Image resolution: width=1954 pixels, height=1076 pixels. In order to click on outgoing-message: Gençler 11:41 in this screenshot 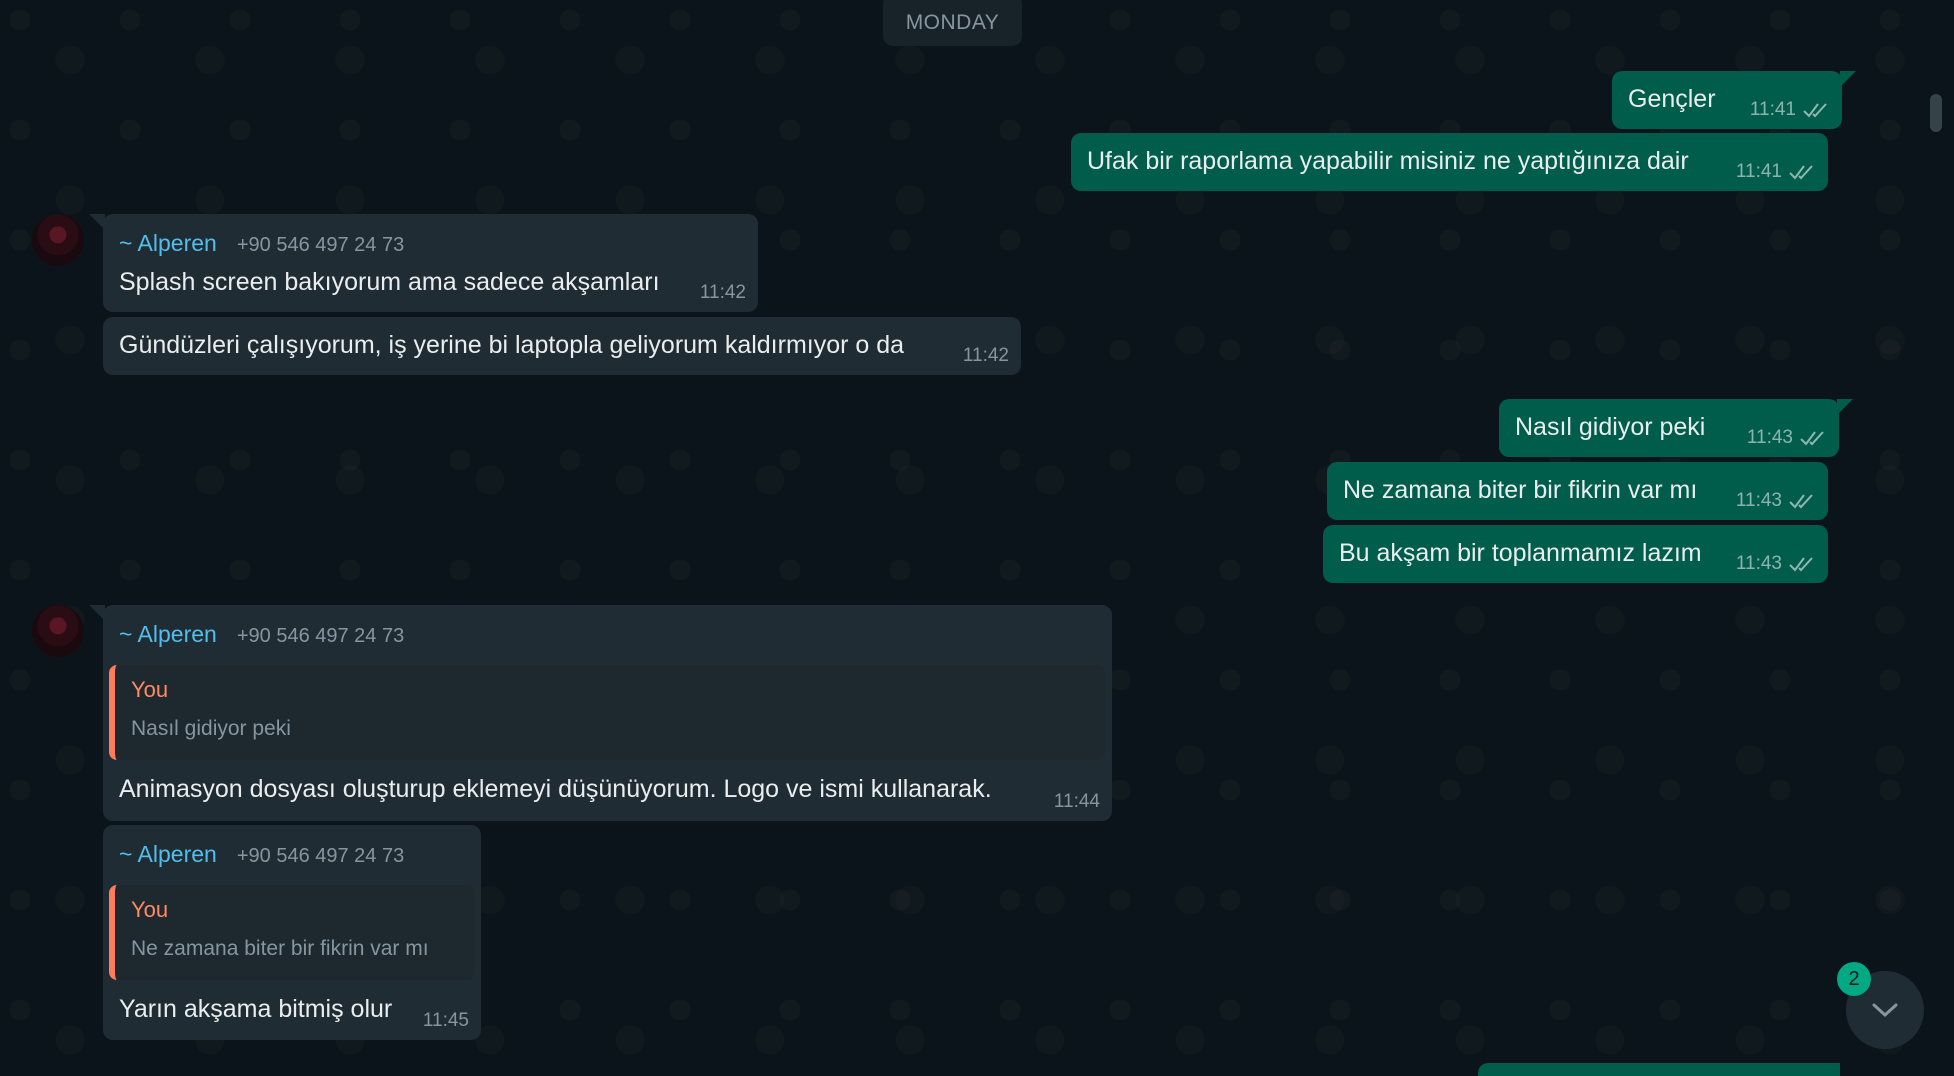, I will do `click(1734, 100)`.